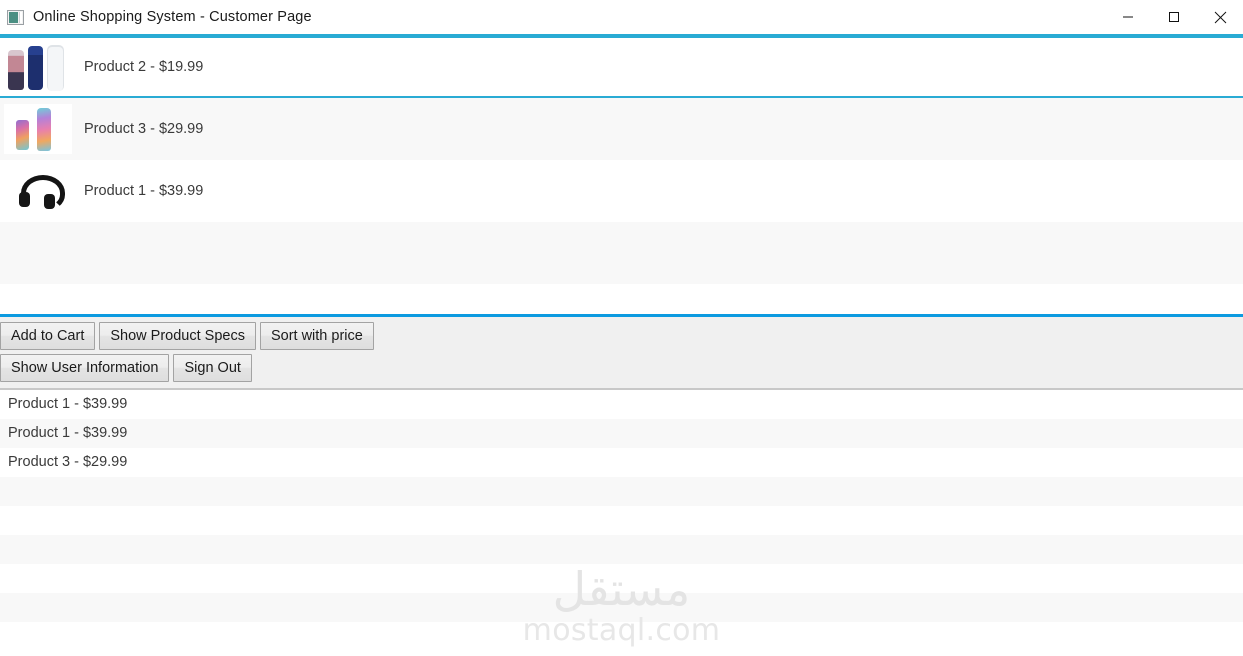 The width and height of the screenshot is (1243, 656). What do you see at coordinates (48, 336) in the screenshot?
I see `add-to-cart-button: Add to Cart` at bounding box center [48, 336].